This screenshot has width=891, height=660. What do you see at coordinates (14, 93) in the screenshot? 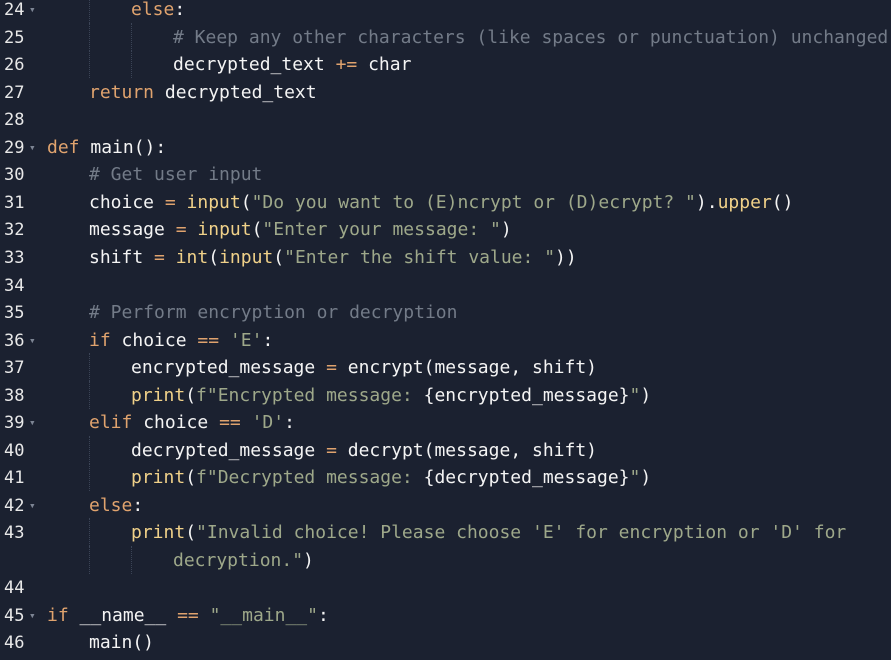
I see `line-number: 27` at bounding box center [14, 93].